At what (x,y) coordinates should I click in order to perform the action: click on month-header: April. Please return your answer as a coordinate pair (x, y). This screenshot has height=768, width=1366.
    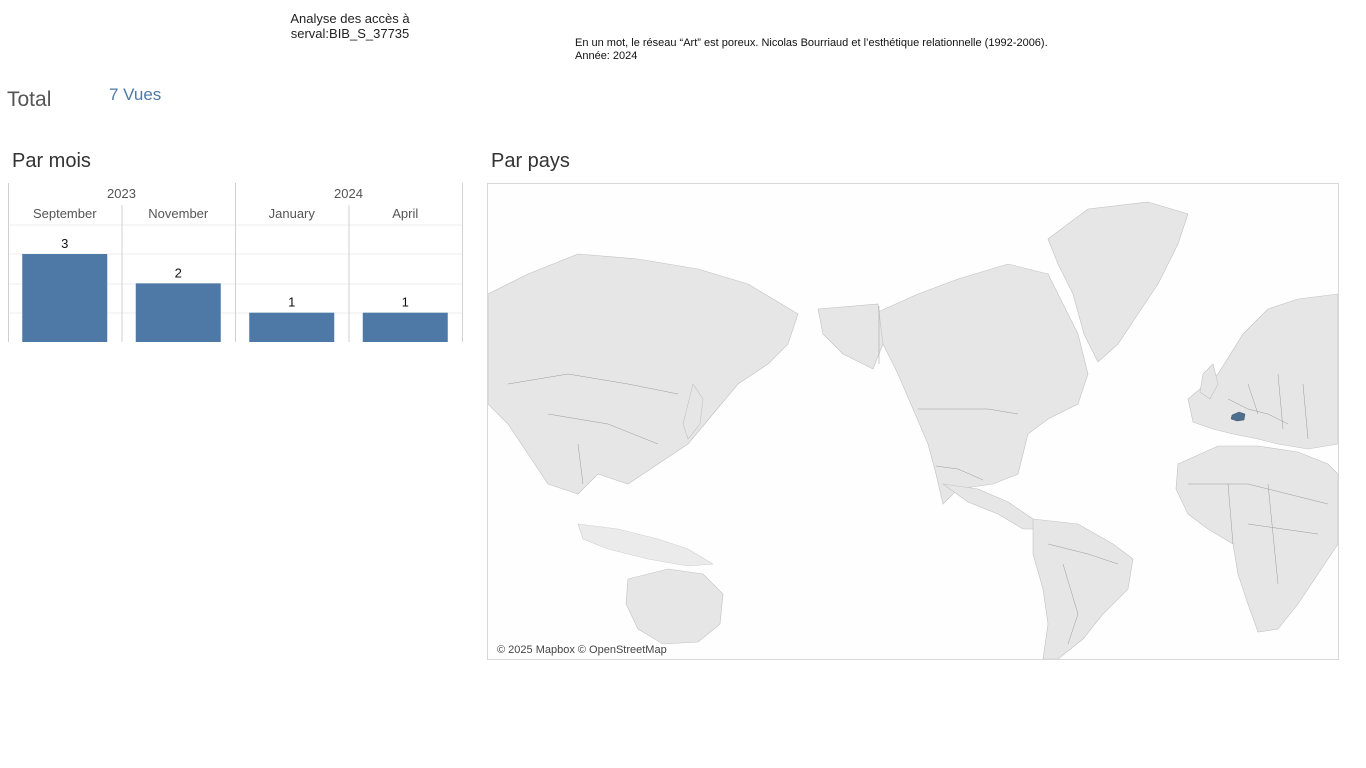
    Looking at the image, I should click on (405, 213).